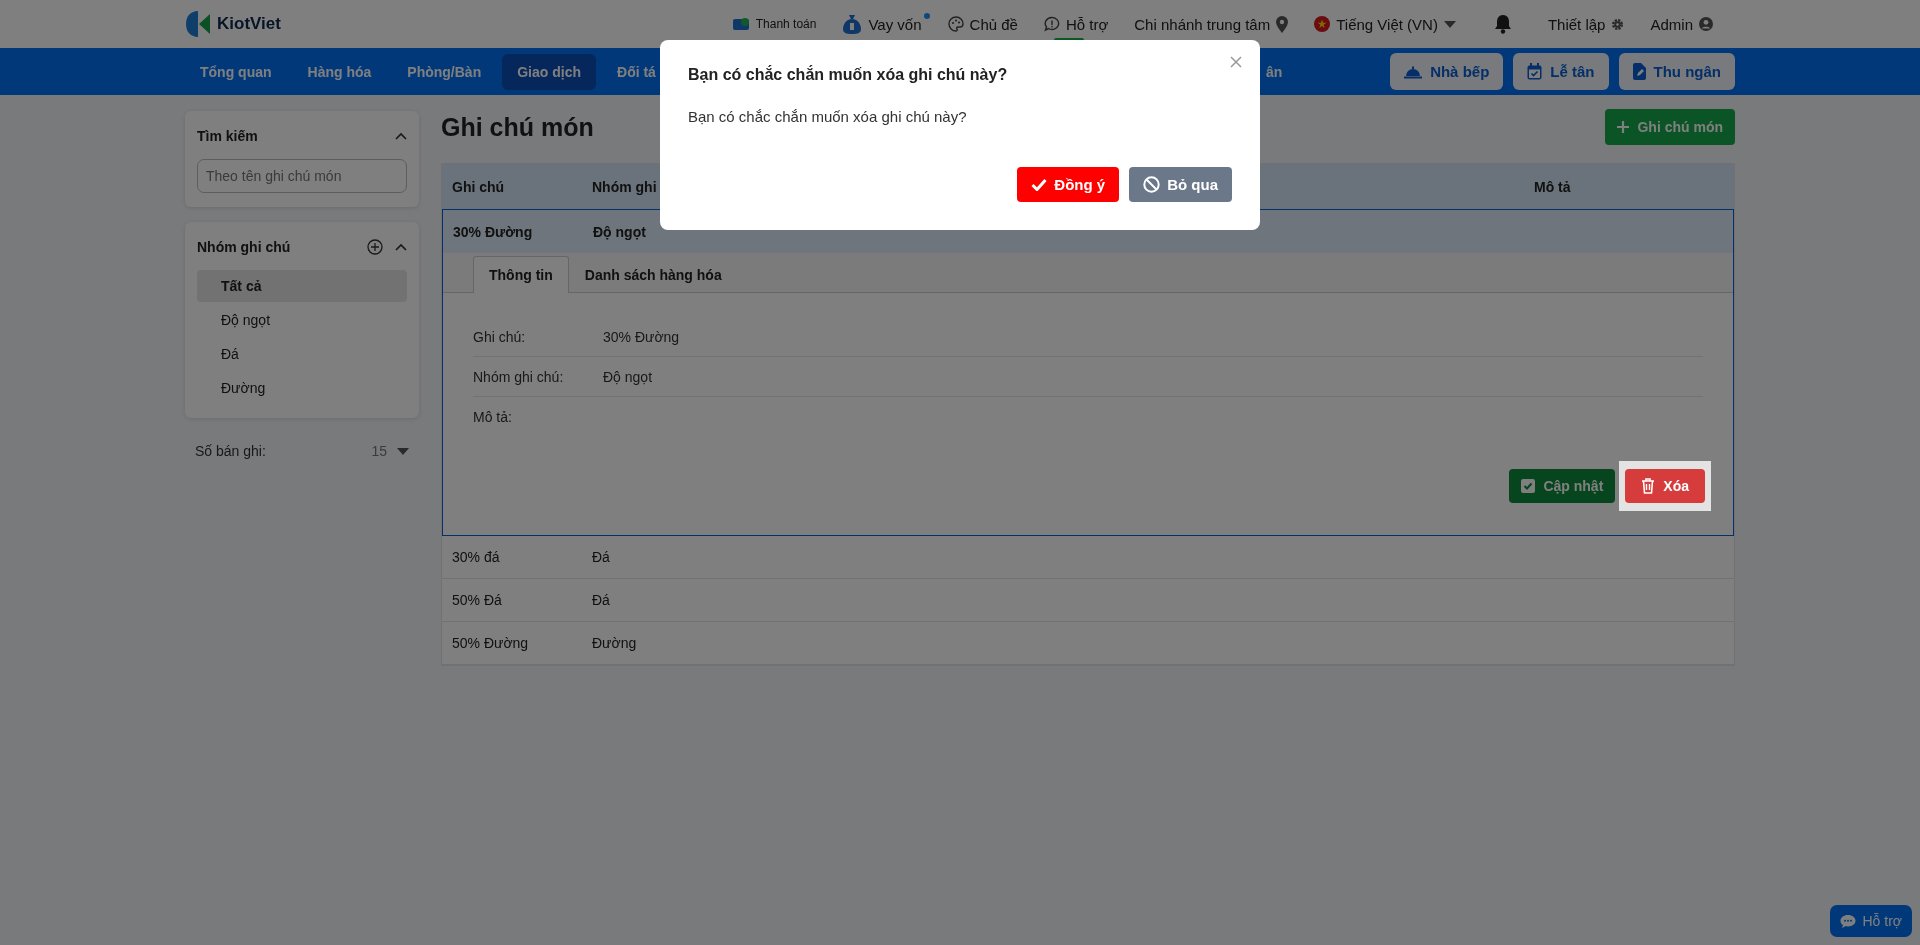 The image size is (1920, 945). I want to click on nav-tab: Phòng/Bàn, so click(444, 71).